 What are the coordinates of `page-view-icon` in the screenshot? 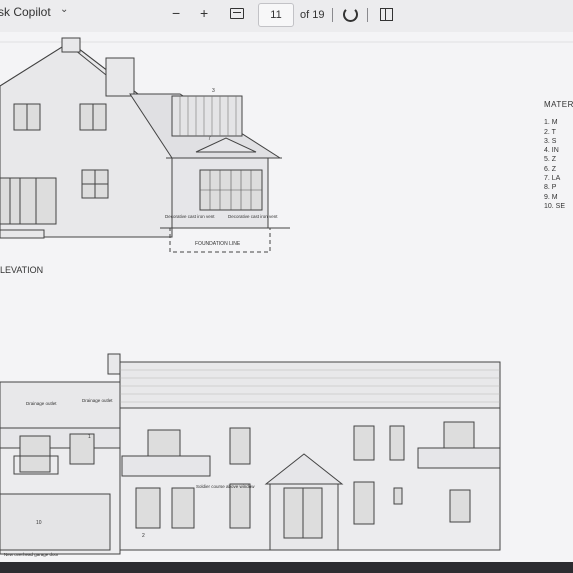 It's located at (386, 14).